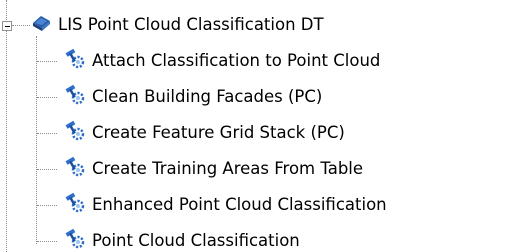 This screenshot has width=508, height=252. What do you see at coordinates (196, 240) in the screenshot?
I see `tree-item-label: Point Cloud Classification` at bounding box center [196, 240].